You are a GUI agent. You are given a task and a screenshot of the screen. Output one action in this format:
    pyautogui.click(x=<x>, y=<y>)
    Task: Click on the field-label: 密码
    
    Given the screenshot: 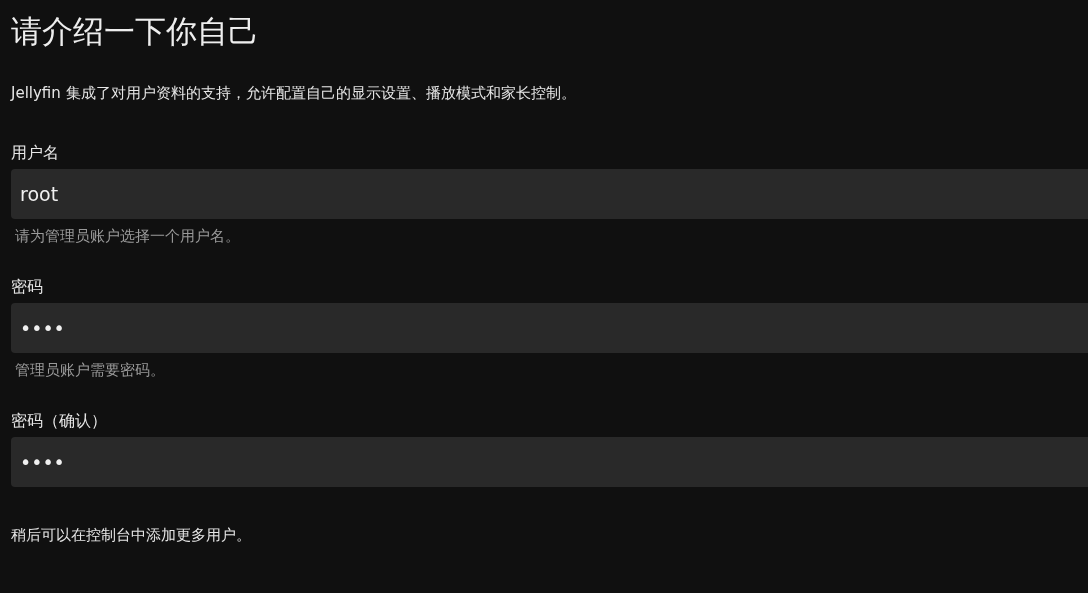 What is the action you would take?
    pyautogui.click(x=27, y=287)
    